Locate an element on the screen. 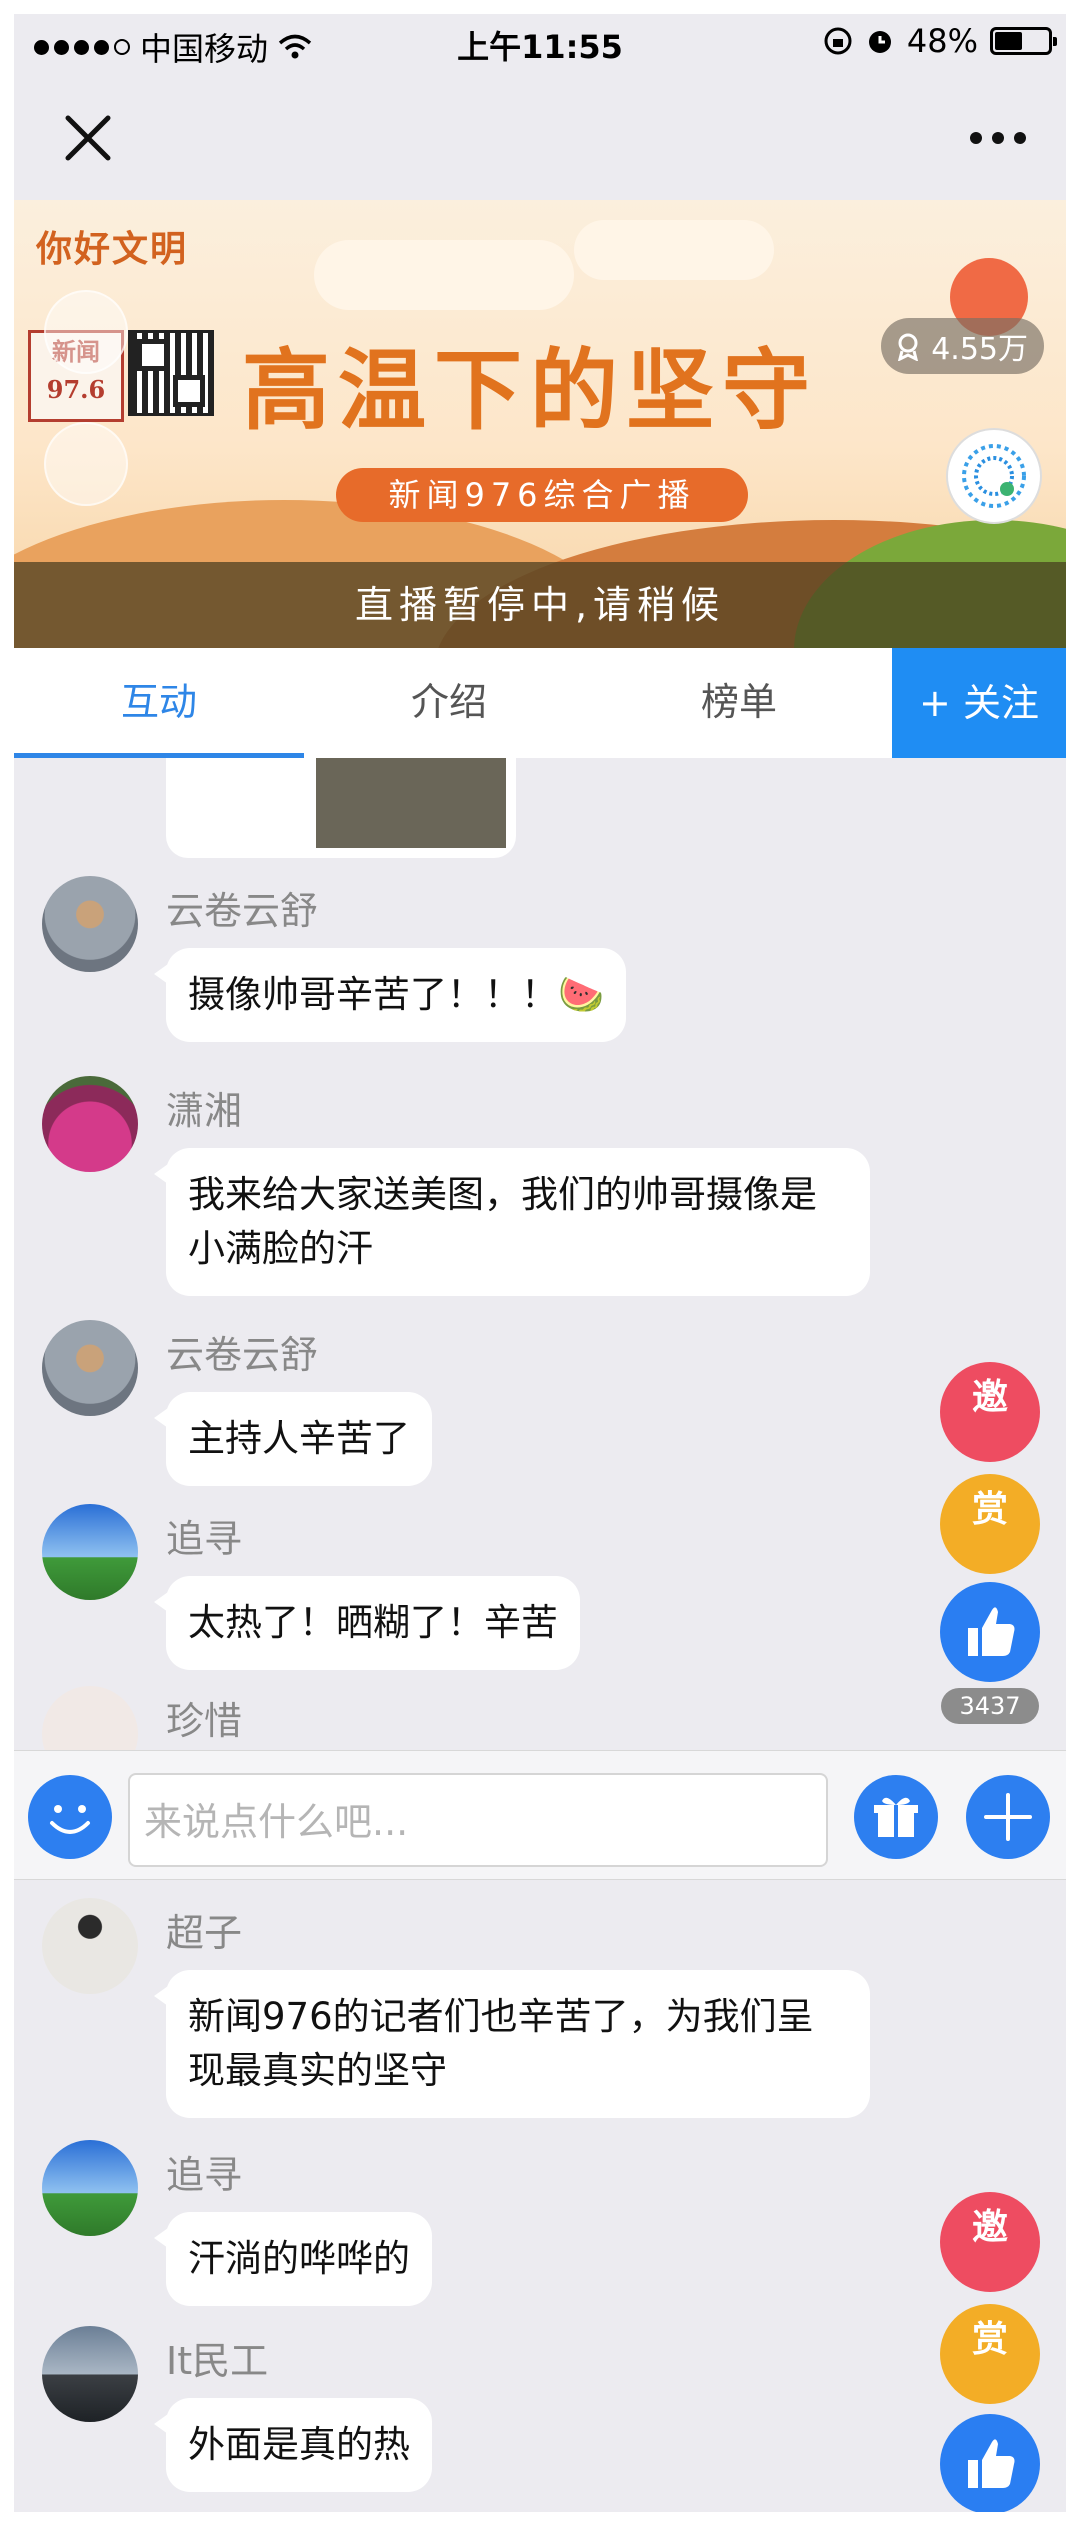 Image resolution: width=1080 pixels, height=2526 pixels. gift-icon is located at coordinates (896, 1817).